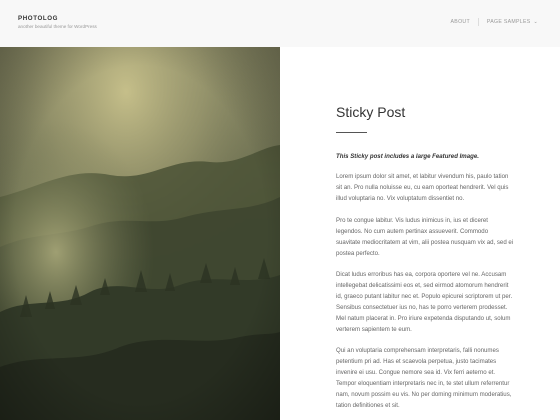  I want to click on chevron-down-icon: ⌄, so click(535, 22).